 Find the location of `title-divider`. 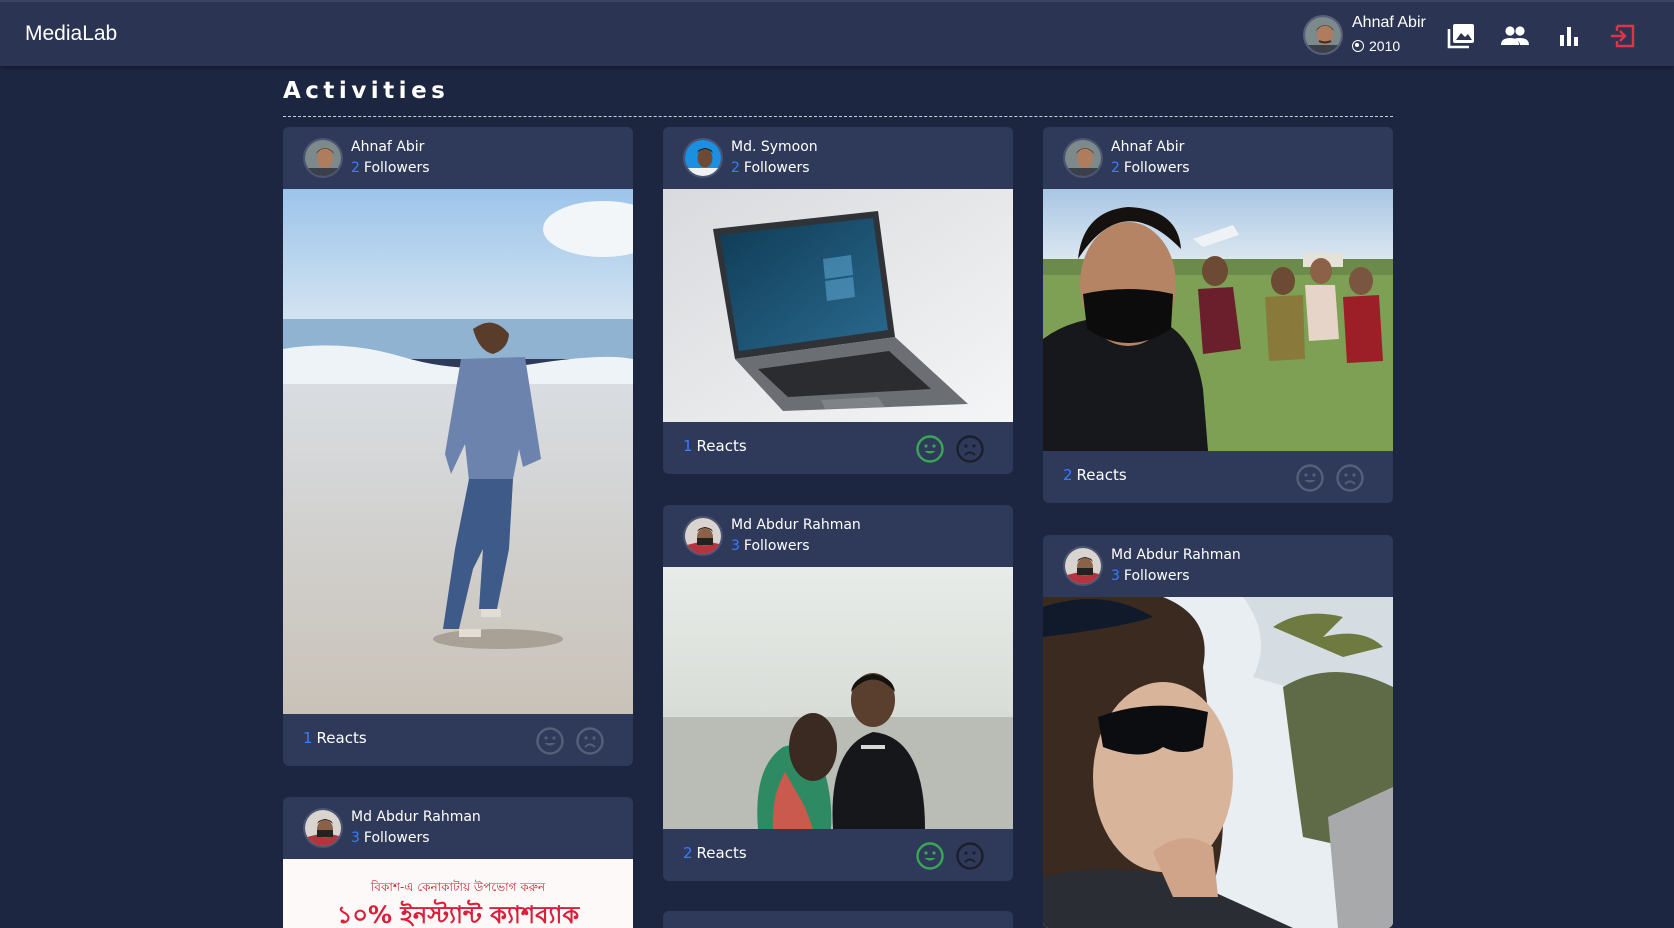

title-divider is located at coordinates (838, 116).